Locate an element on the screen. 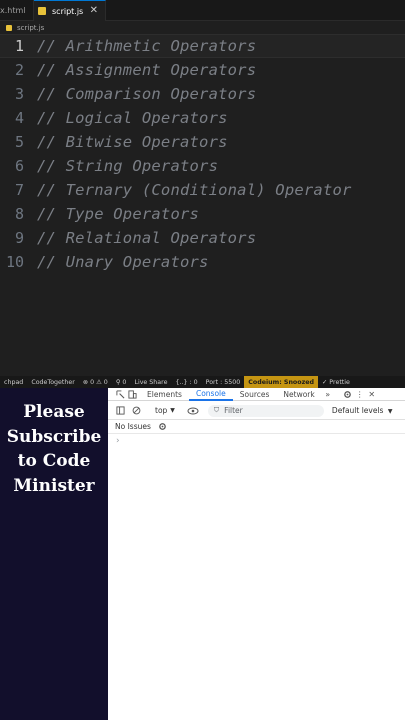 The width and height of the screenshot is (405, 720). code-line: 5 // Bitwise Operators is located at coordinates (202, 142).